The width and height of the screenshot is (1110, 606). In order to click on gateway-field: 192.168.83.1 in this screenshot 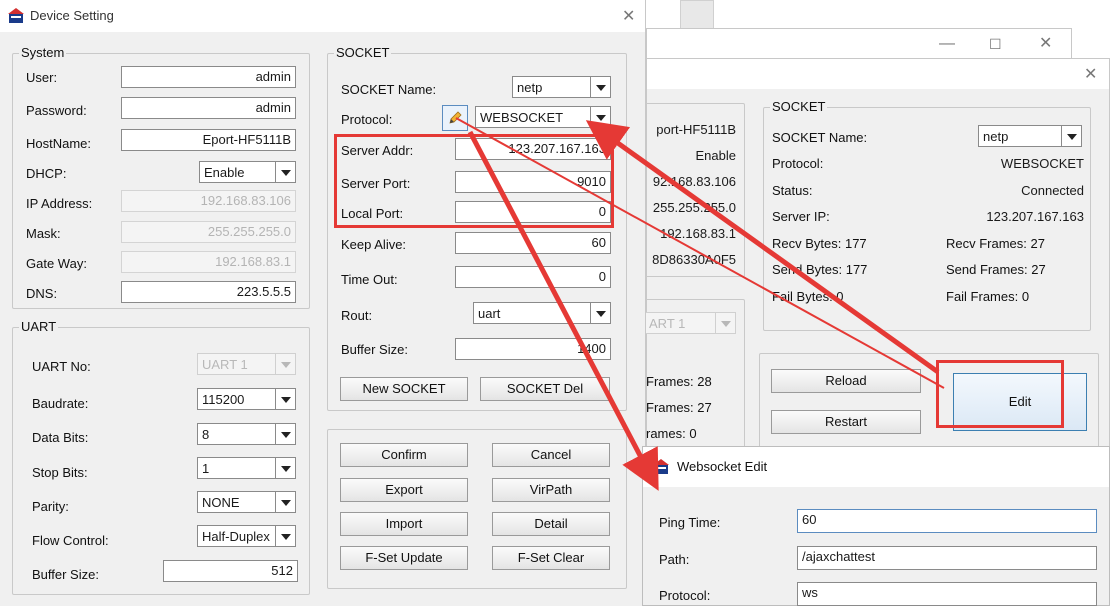, I will do `click(208, 262)`.